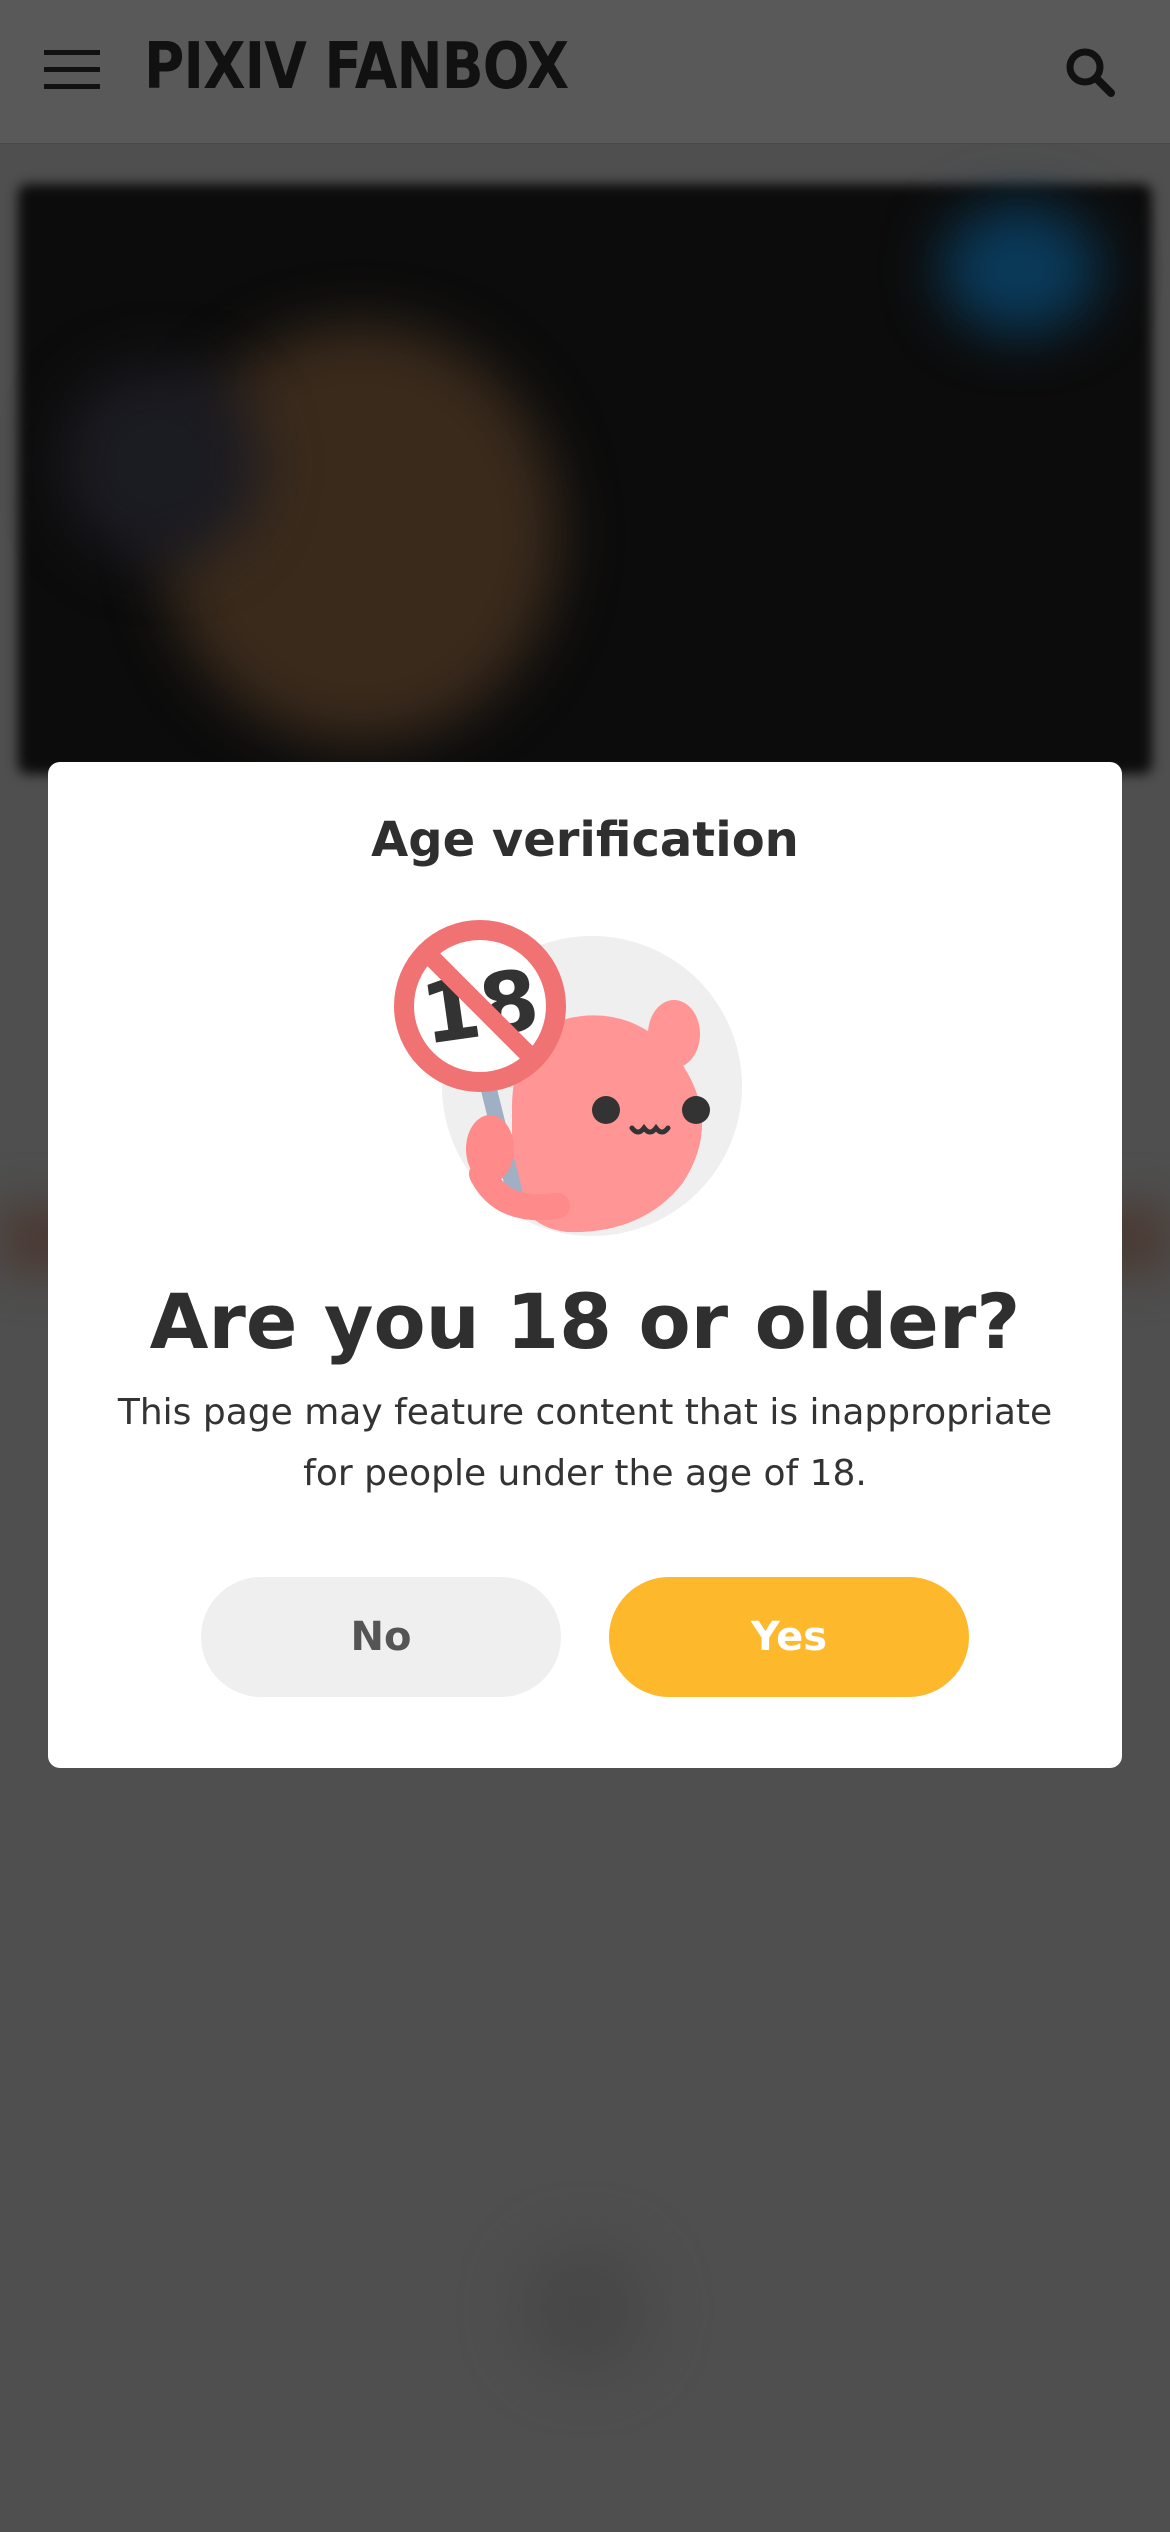 The width and height of the screenshot is (1170, 2532). I want to click on no-button: No, so click(381, 1637).